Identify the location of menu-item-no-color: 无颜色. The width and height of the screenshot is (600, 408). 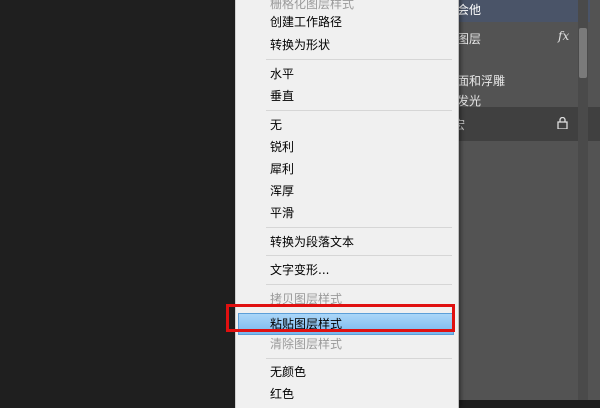
(288, 372).